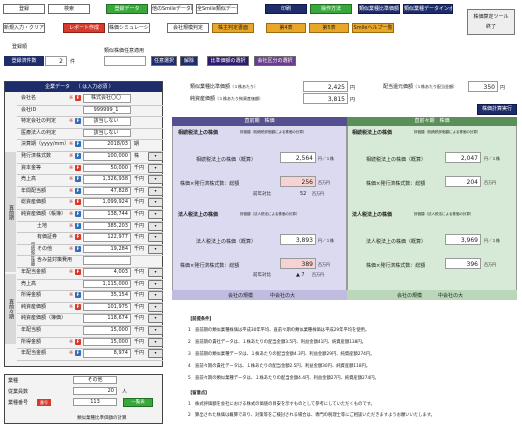 This screenshot has width=522, height=428. Describe the element at coordinates (275, 61) in the screenshot. I see `company-class-button: 会社区分の選択` at that location.